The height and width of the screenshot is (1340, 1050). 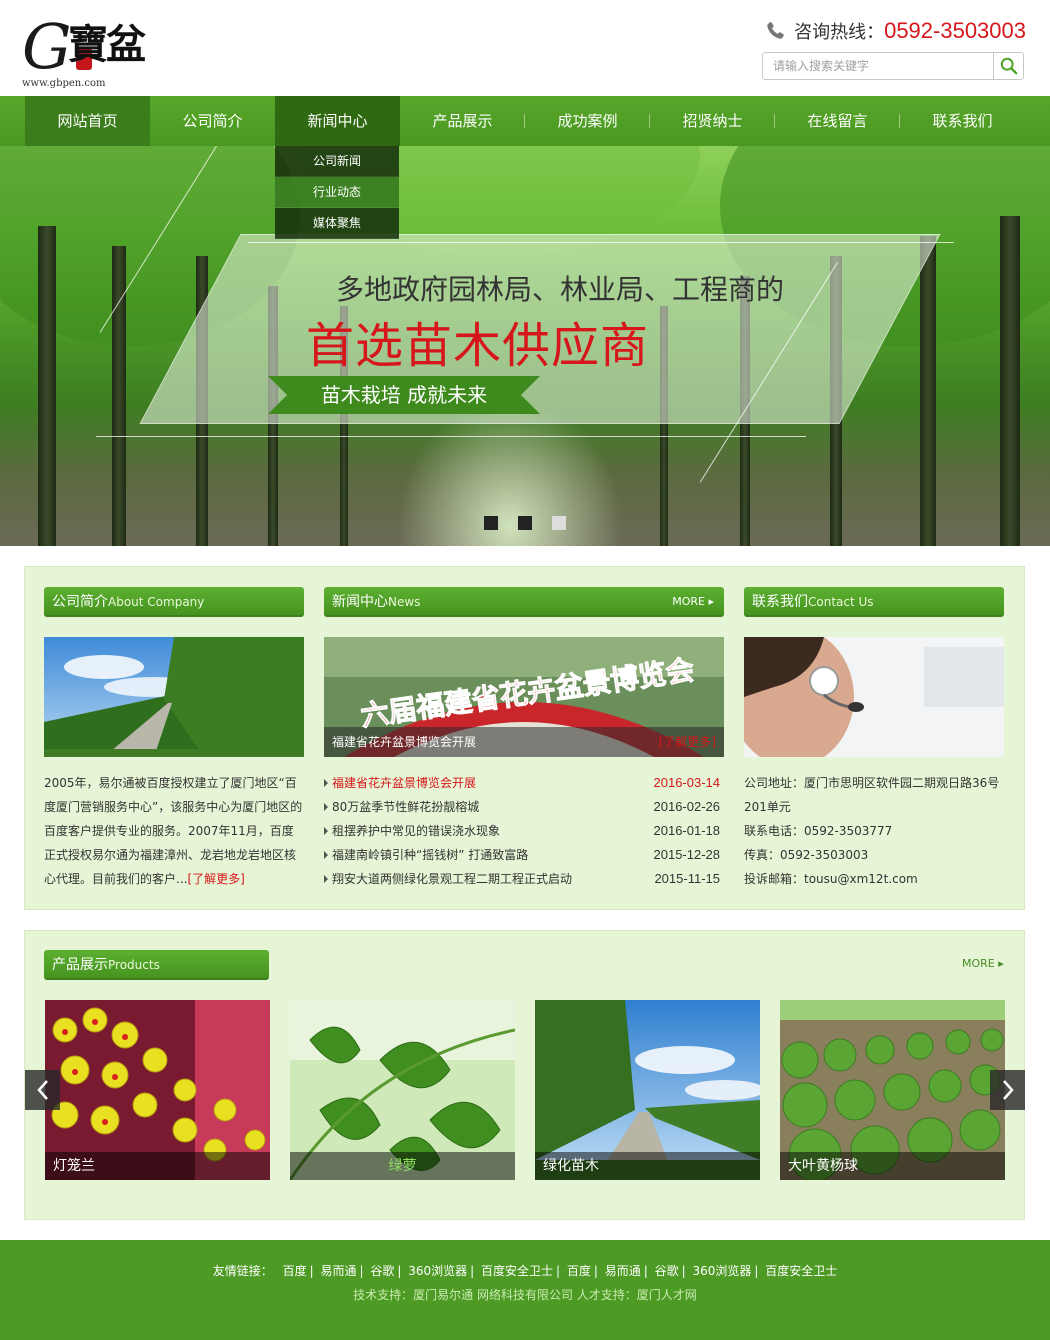 I want to click on chevron-left-icon, so click(x=42, y=1090).